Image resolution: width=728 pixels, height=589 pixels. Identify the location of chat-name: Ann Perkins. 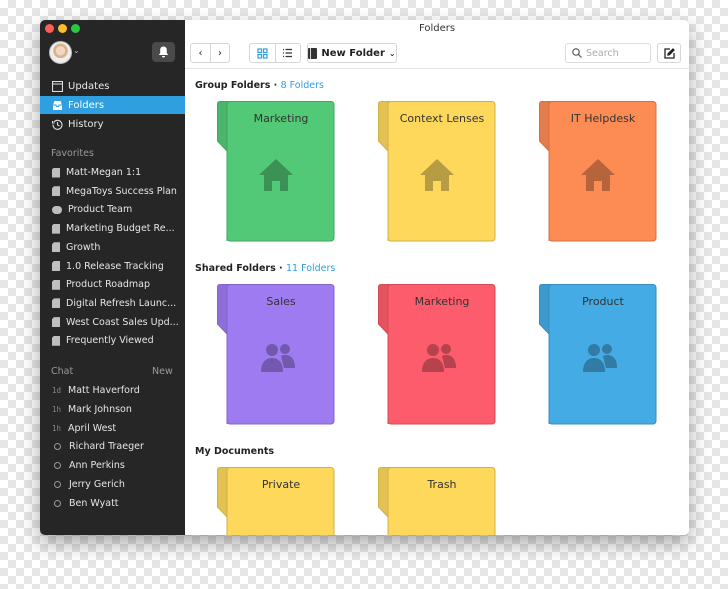
(97, 466).